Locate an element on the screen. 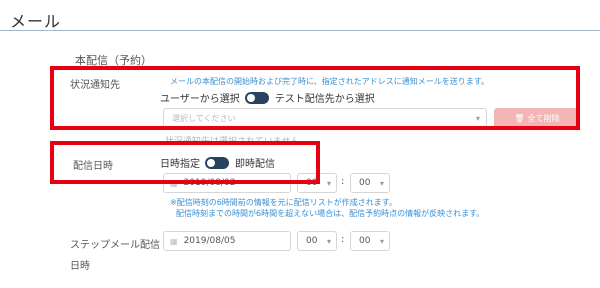 The height and width of the screenshot is (288, 600). step-label-line2: 日時 is located at coordinates (80, 266).